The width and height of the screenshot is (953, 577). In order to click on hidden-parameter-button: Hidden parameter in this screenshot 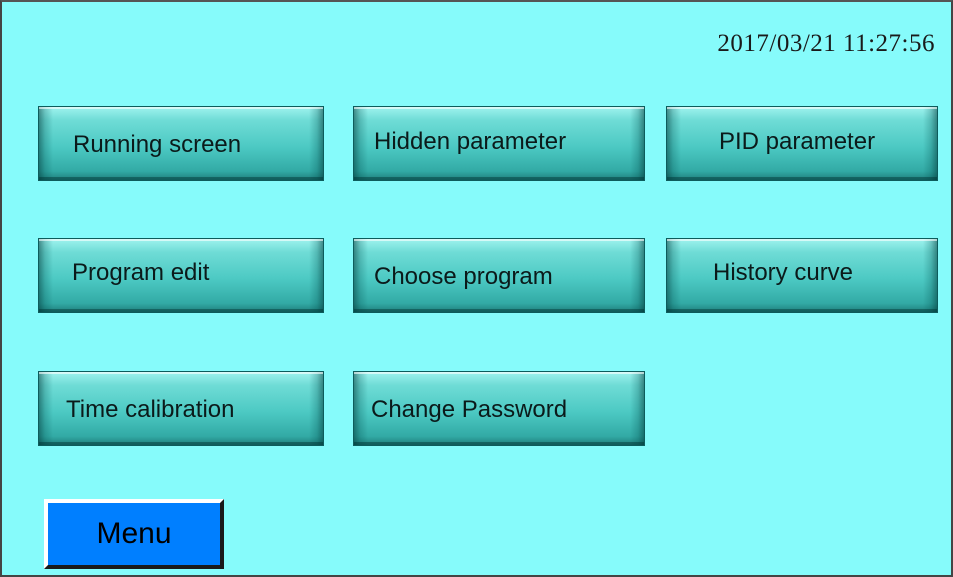, I will do `click(499, 143)`.